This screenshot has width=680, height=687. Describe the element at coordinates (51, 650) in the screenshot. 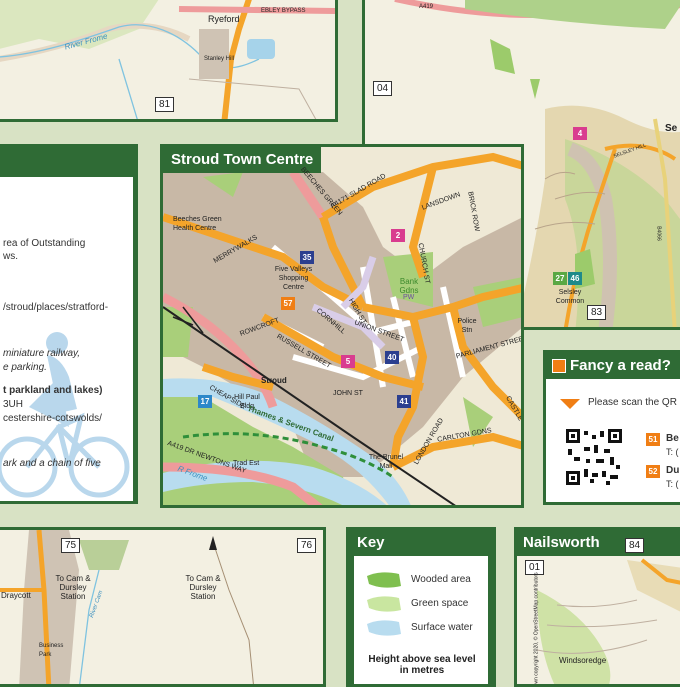

I see `business-park-label: Business Park` at that location.